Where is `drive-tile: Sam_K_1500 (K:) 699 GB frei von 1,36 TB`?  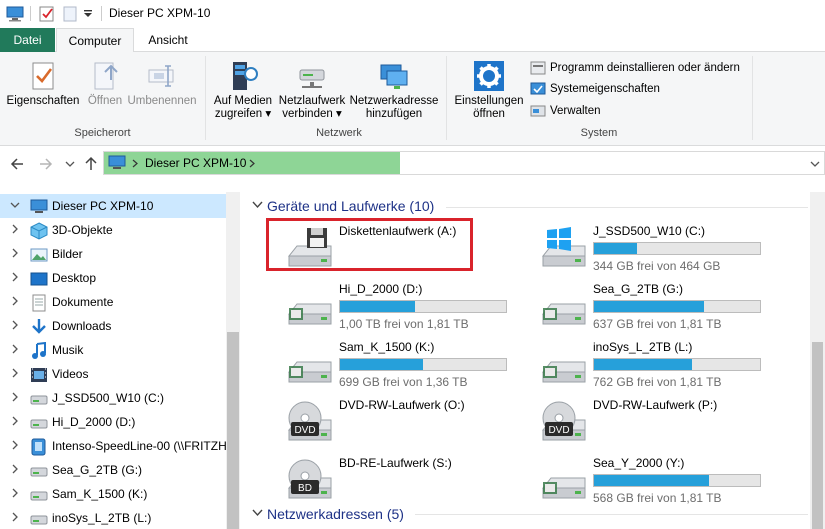 drive-tile: Sam_K_1500 (K:) 699 GB frei von 1,36 TB is located at coordinates (410, 365).